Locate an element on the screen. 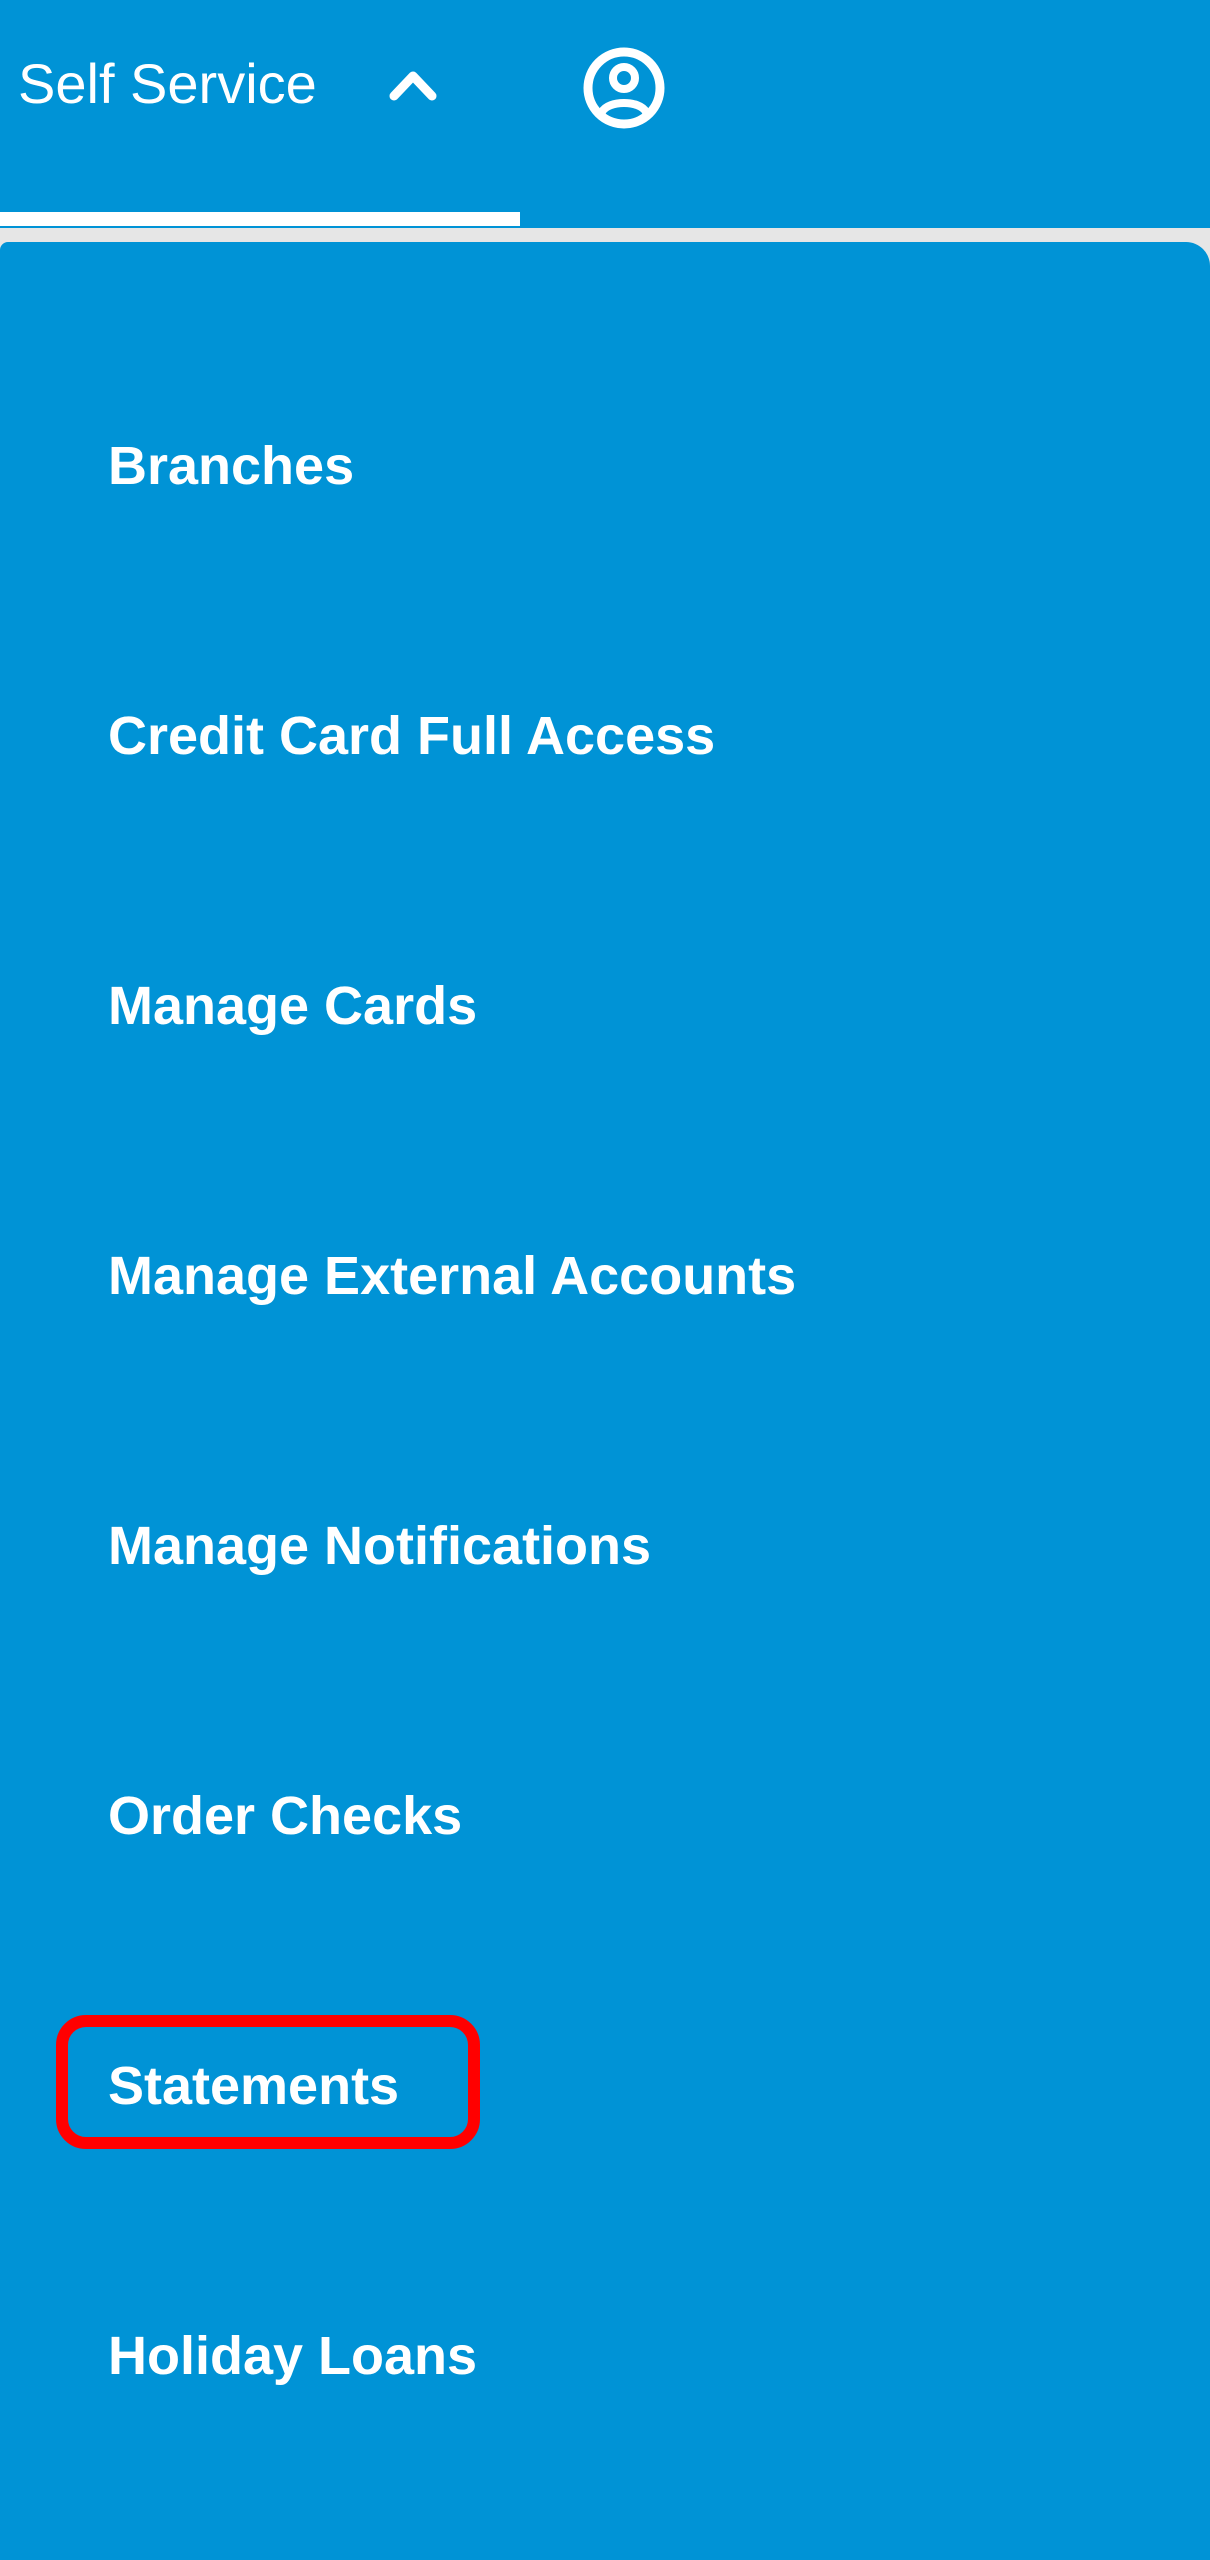  menu-item-manage-cards: Manage Cards is located at coordinates (292, 1006).